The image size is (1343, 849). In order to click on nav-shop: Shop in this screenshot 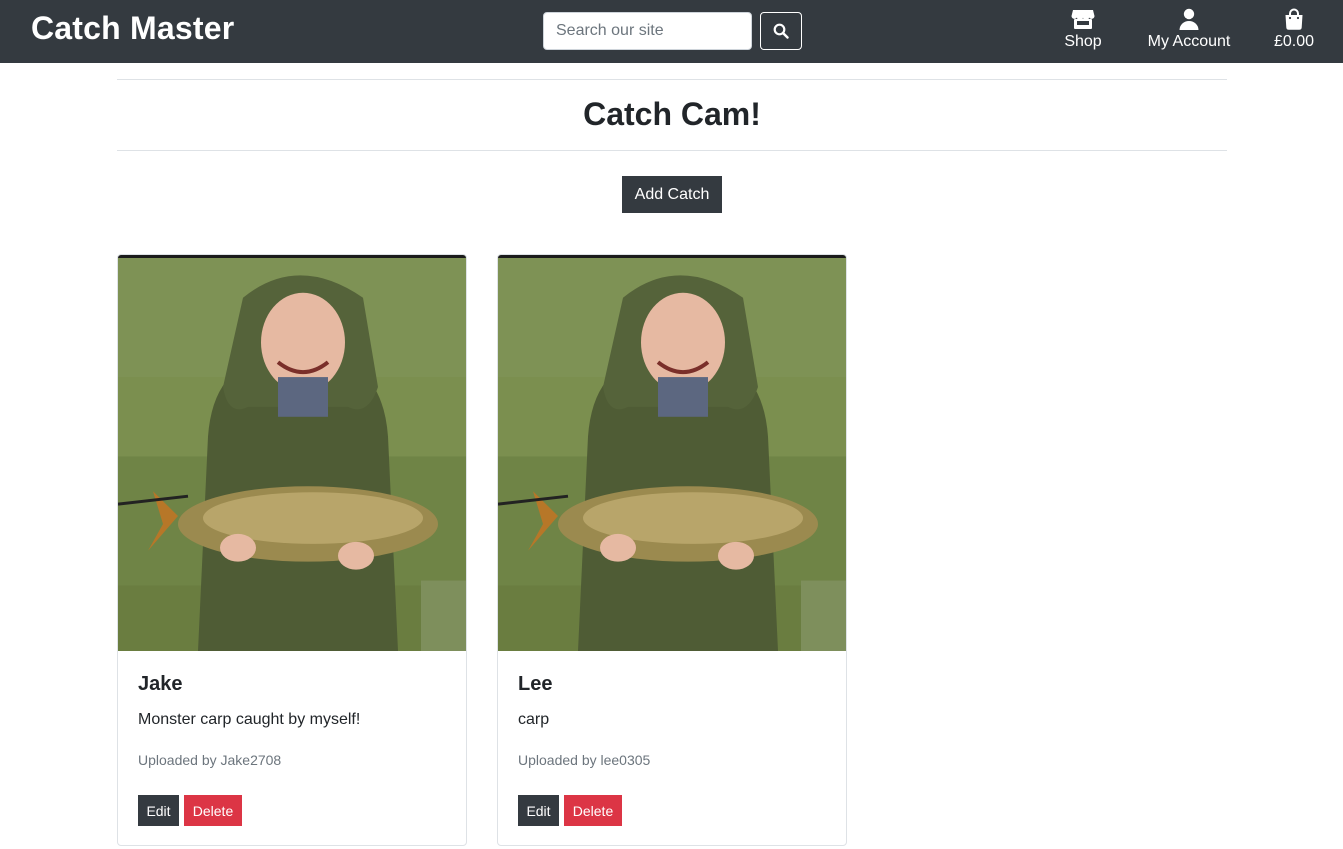, I will do `click(1083, 31)`.